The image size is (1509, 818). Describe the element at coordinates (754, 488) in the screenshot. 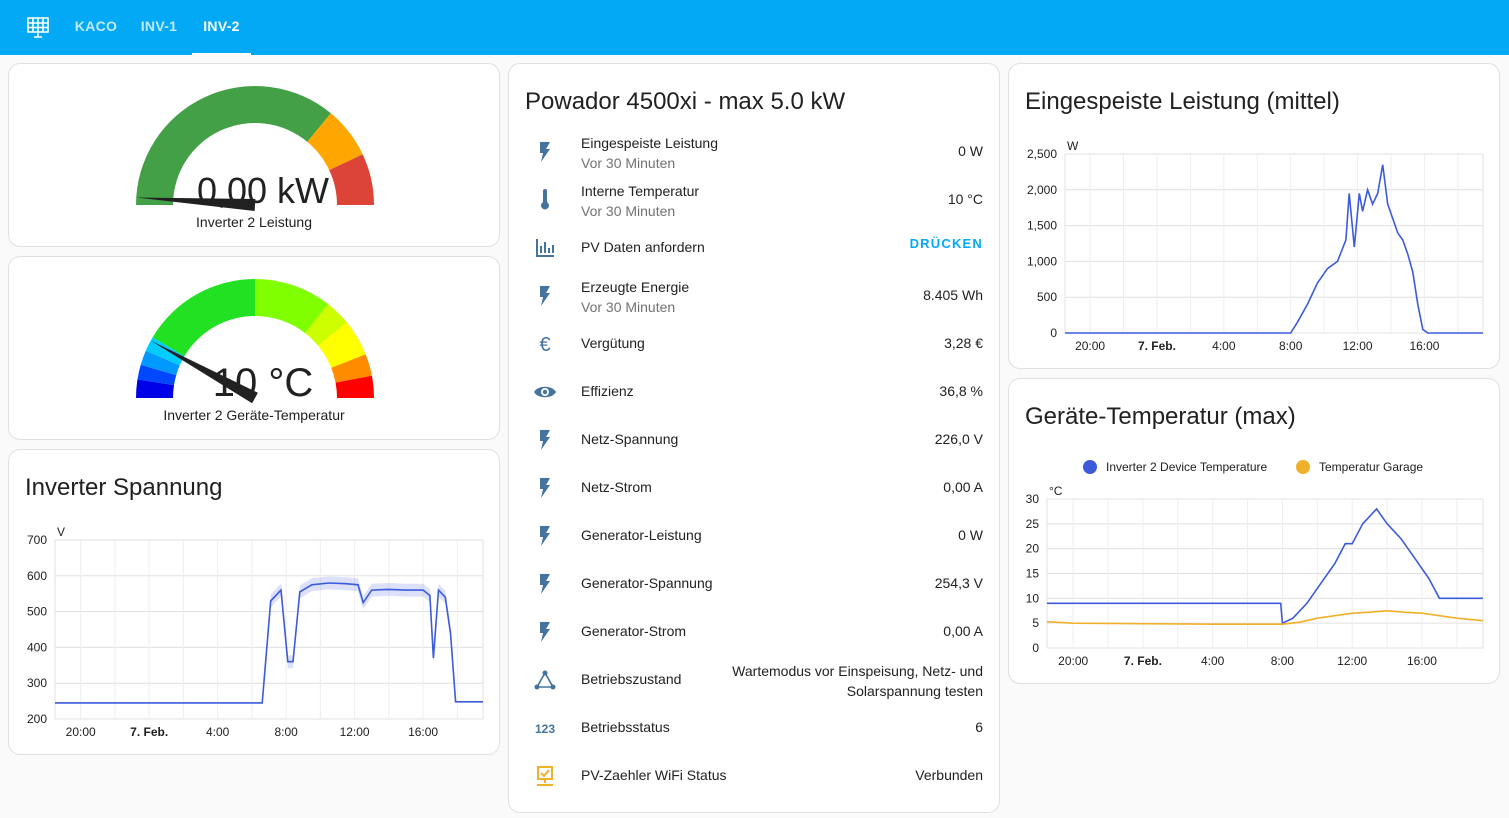

I see `entity-row: Netz-Strom 0,00 A` at that location.